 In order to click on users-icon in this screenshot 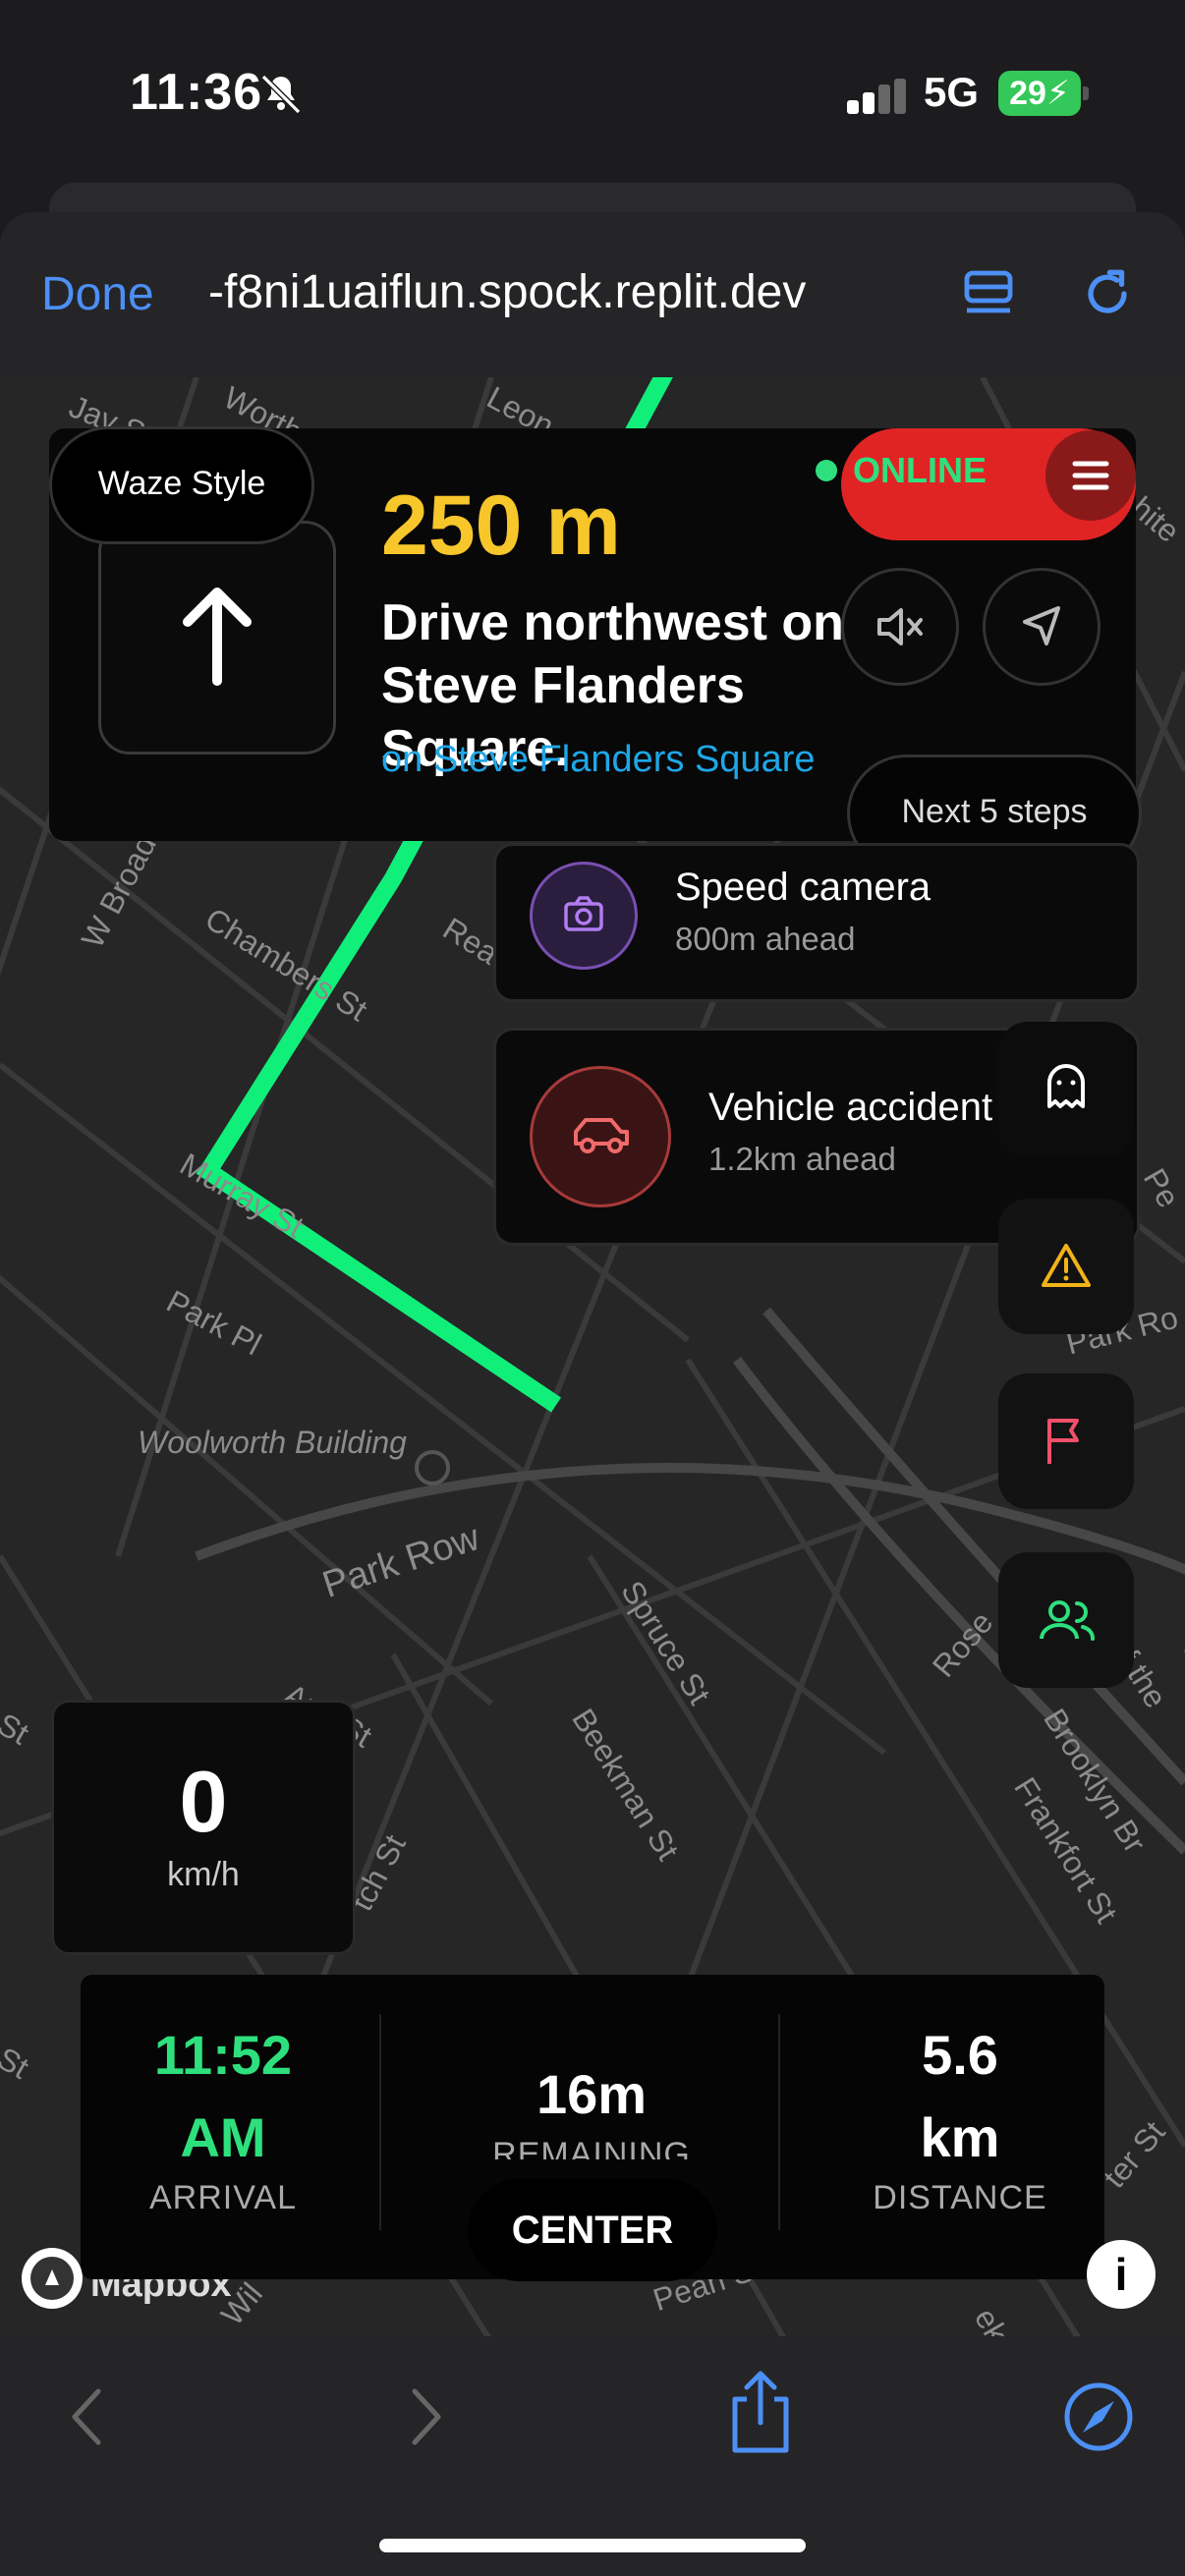, I will do `click(1068, 1620)`.